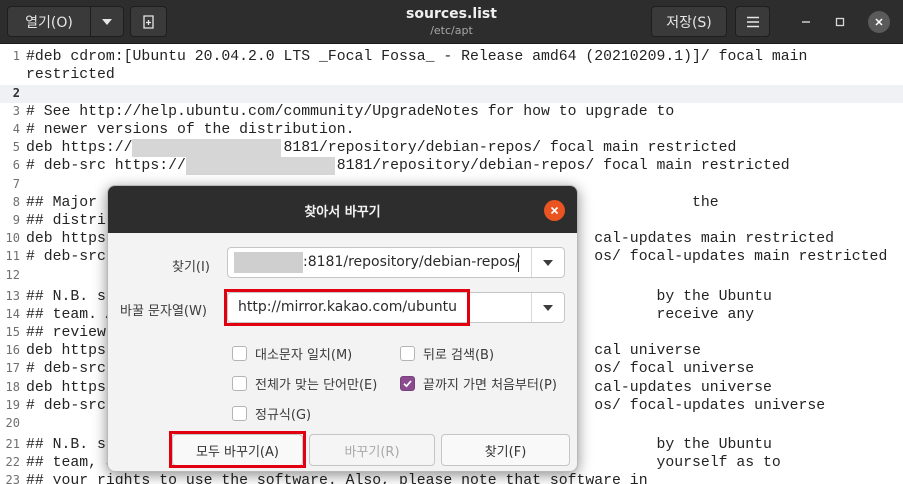 The height and width of the screenshot is (484, 903). What do you see at coordinates (16, 56) in the screenshot?
I see `line-number: 1` at bounding box center [16, 56].